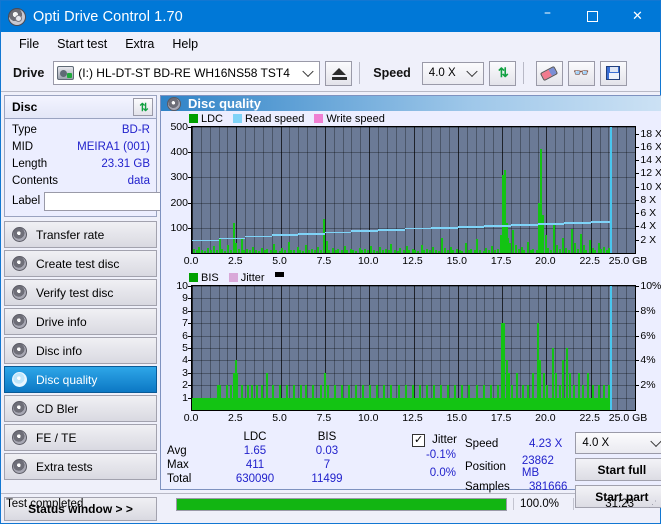  Describe the element at coordinates (618, 469) in the screenshot. I see `start-full-button: Start full` at that location.